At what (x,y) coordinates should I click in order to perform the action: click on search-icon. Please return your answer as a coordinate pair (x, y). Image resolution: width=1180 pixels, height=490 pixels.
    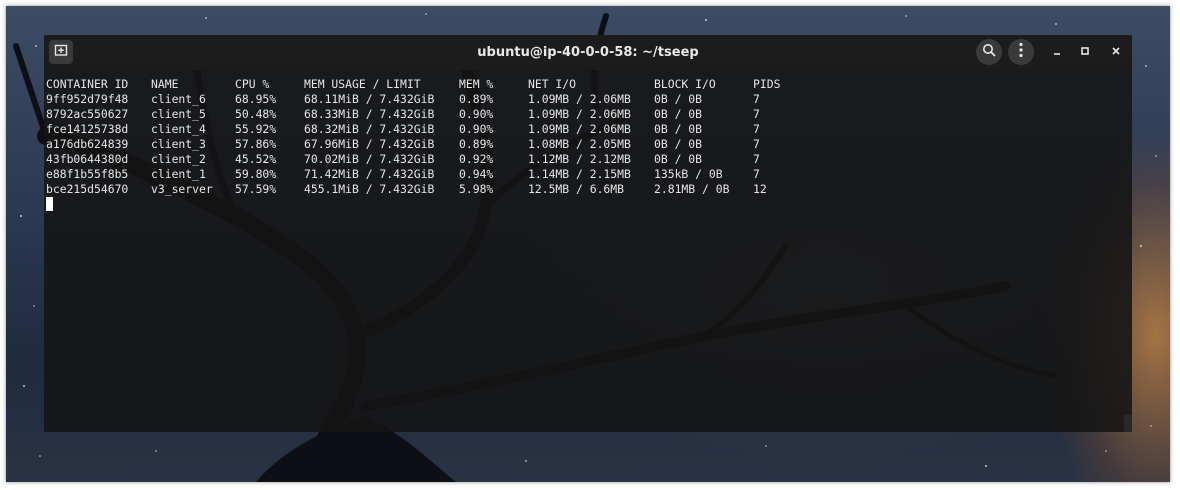
    Looking at the image, I should click on (989, 52).